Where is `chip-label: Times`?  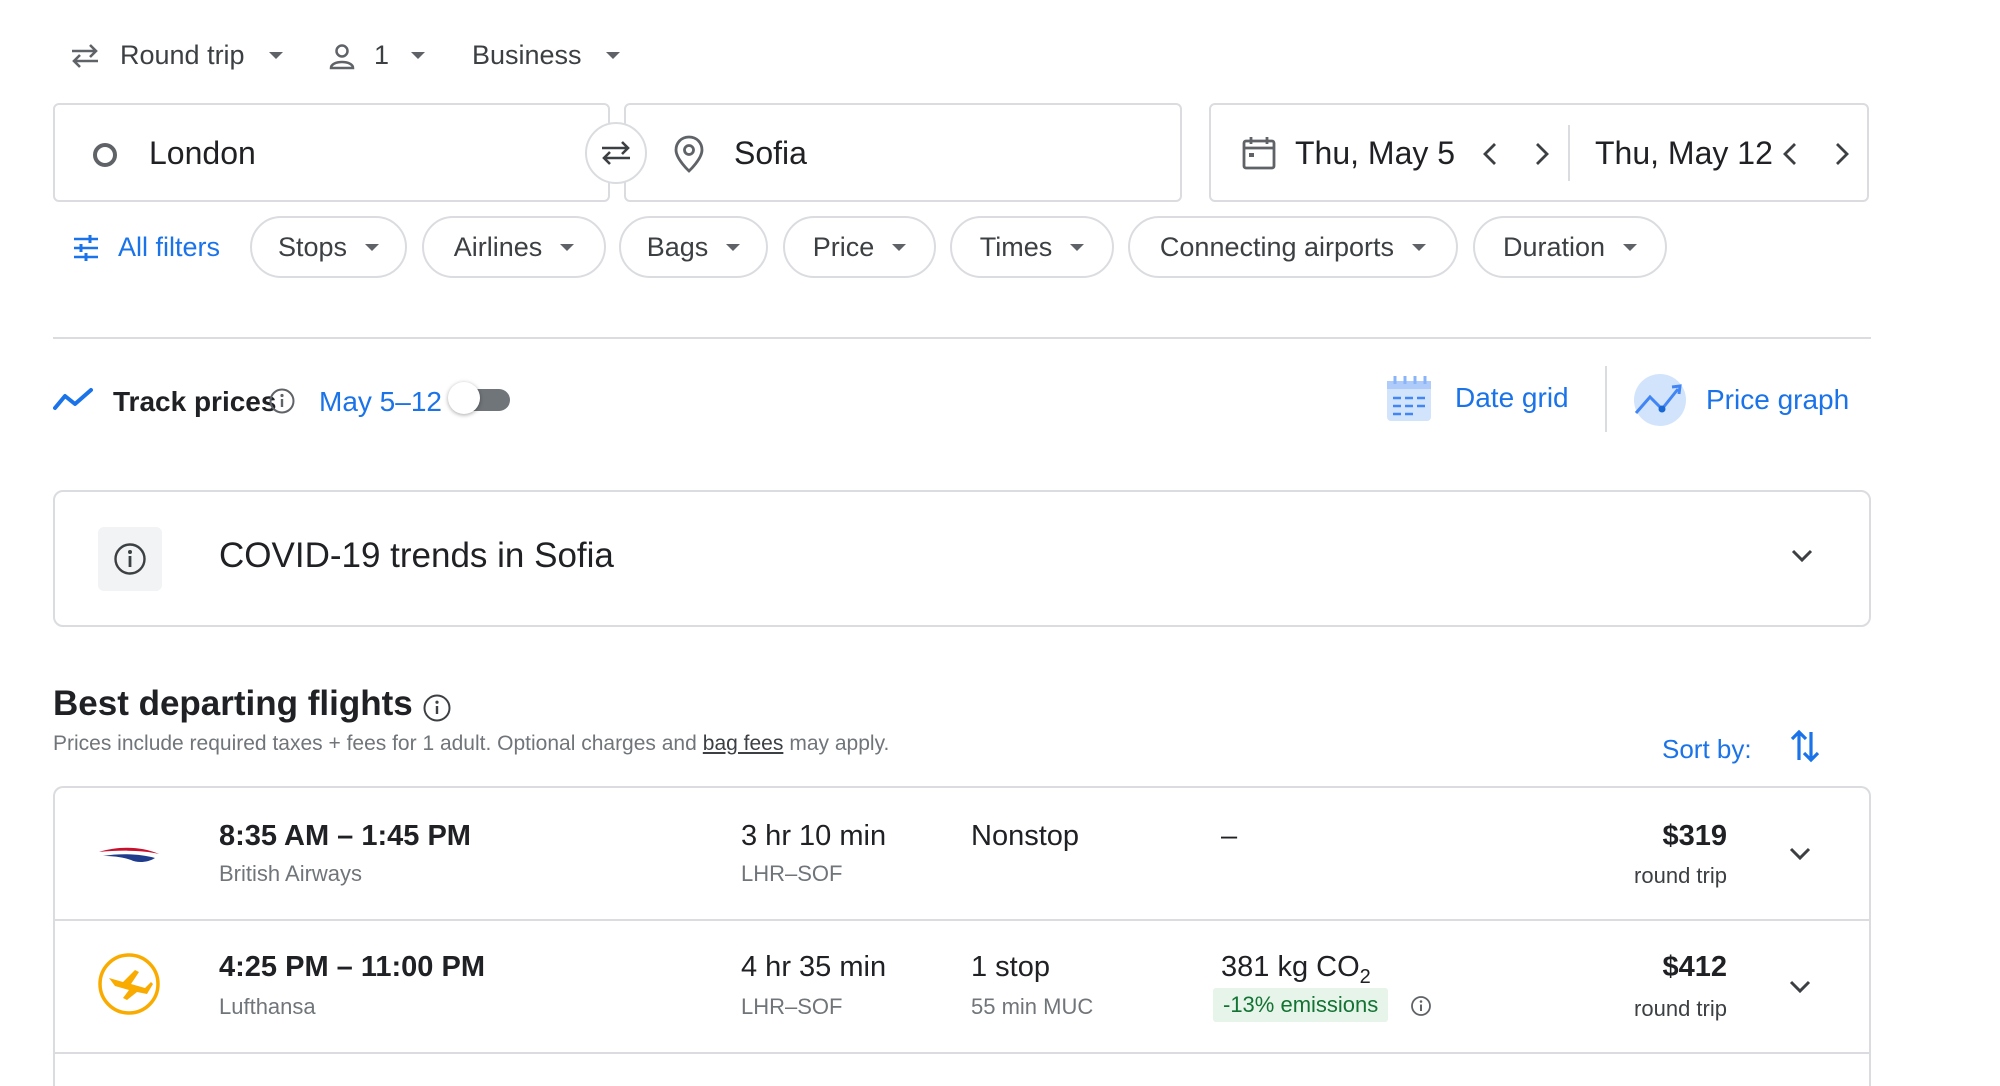
chip-label: Times is located at coordinates (1016, 246).